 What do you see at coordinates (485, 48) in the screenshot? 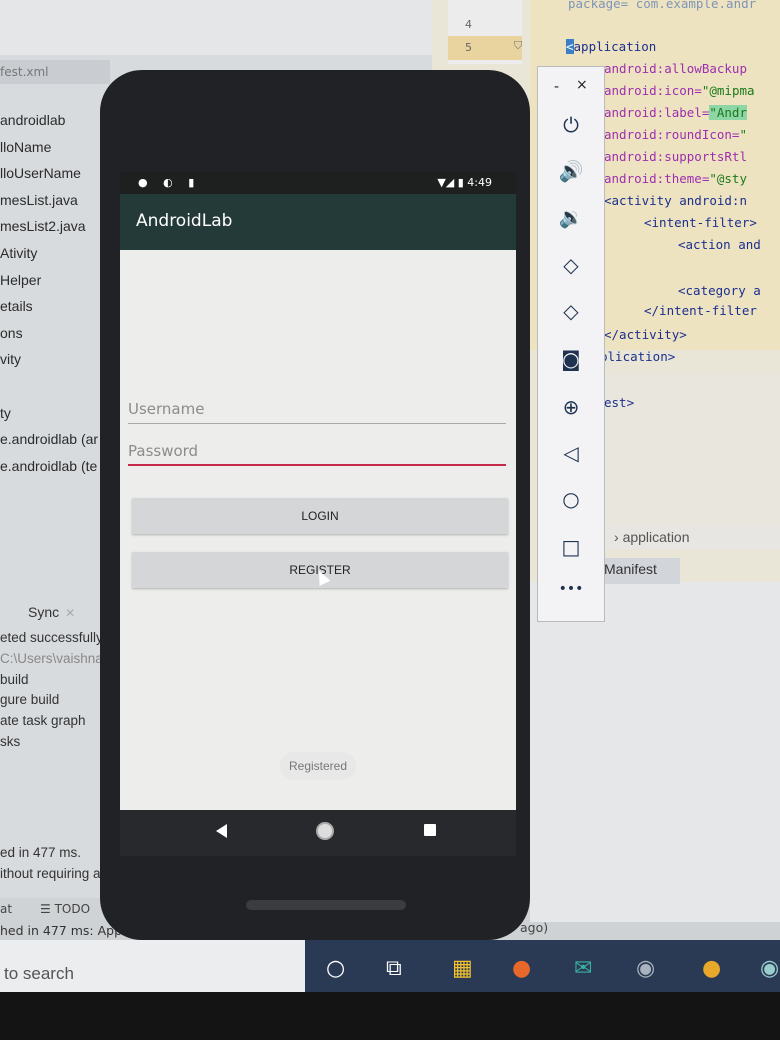
I see `gutter-highlight` at bounding box center [485, 48].